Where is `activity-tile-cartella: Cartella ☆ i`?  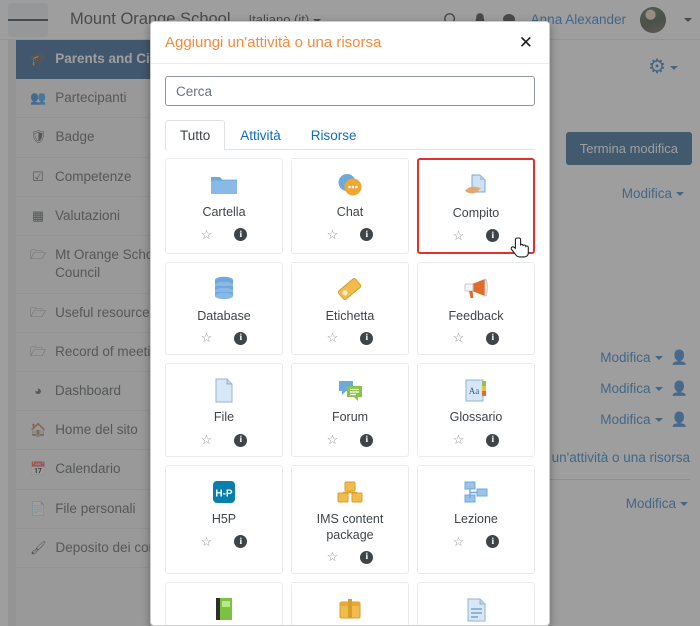 activity-tile-cartella: Cartella ☆ i is located at coordinates (224, 206).